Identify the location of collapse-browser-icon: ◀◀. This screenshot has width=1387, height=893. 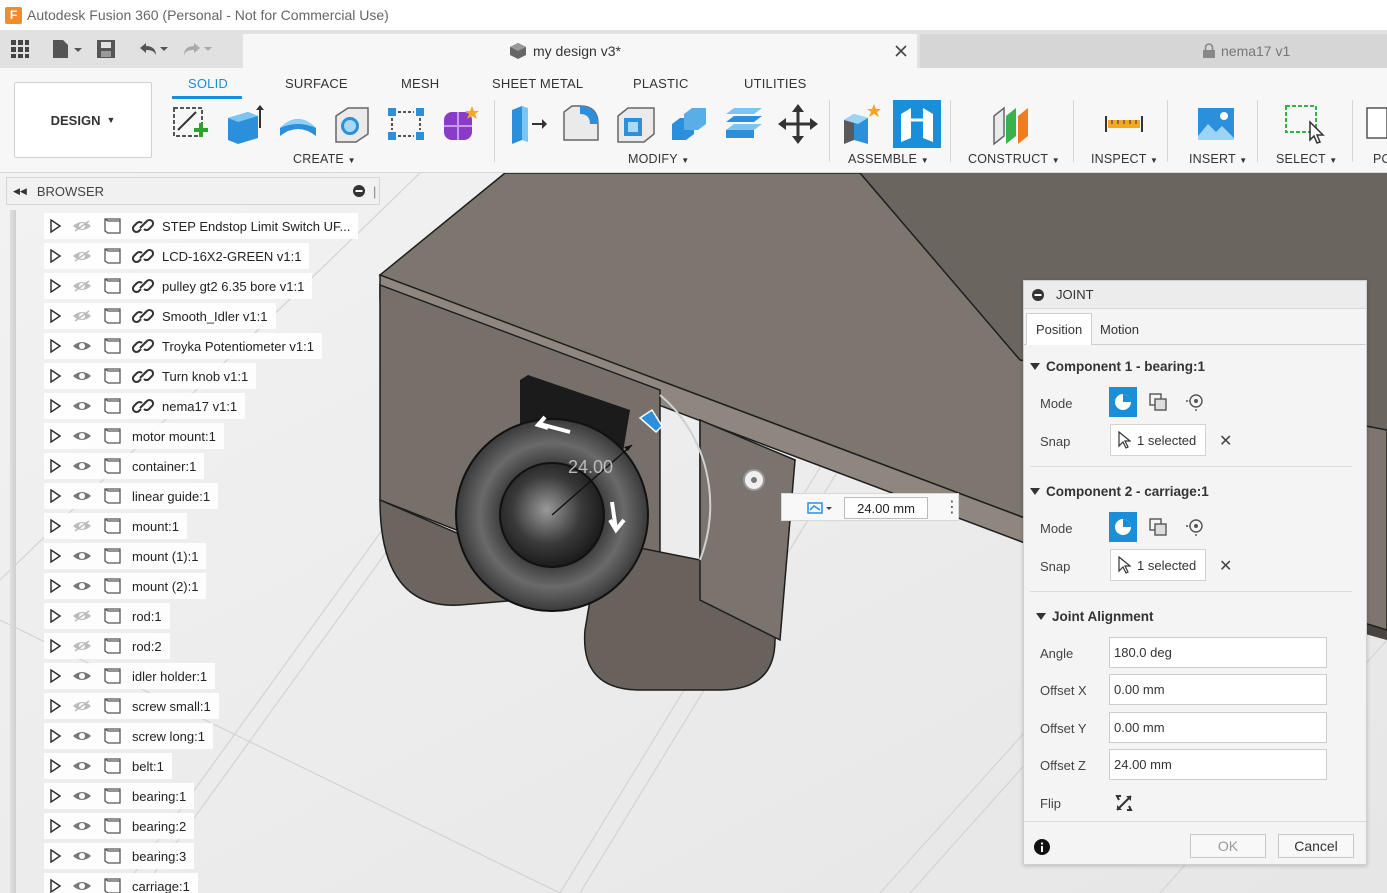
(20, 191).